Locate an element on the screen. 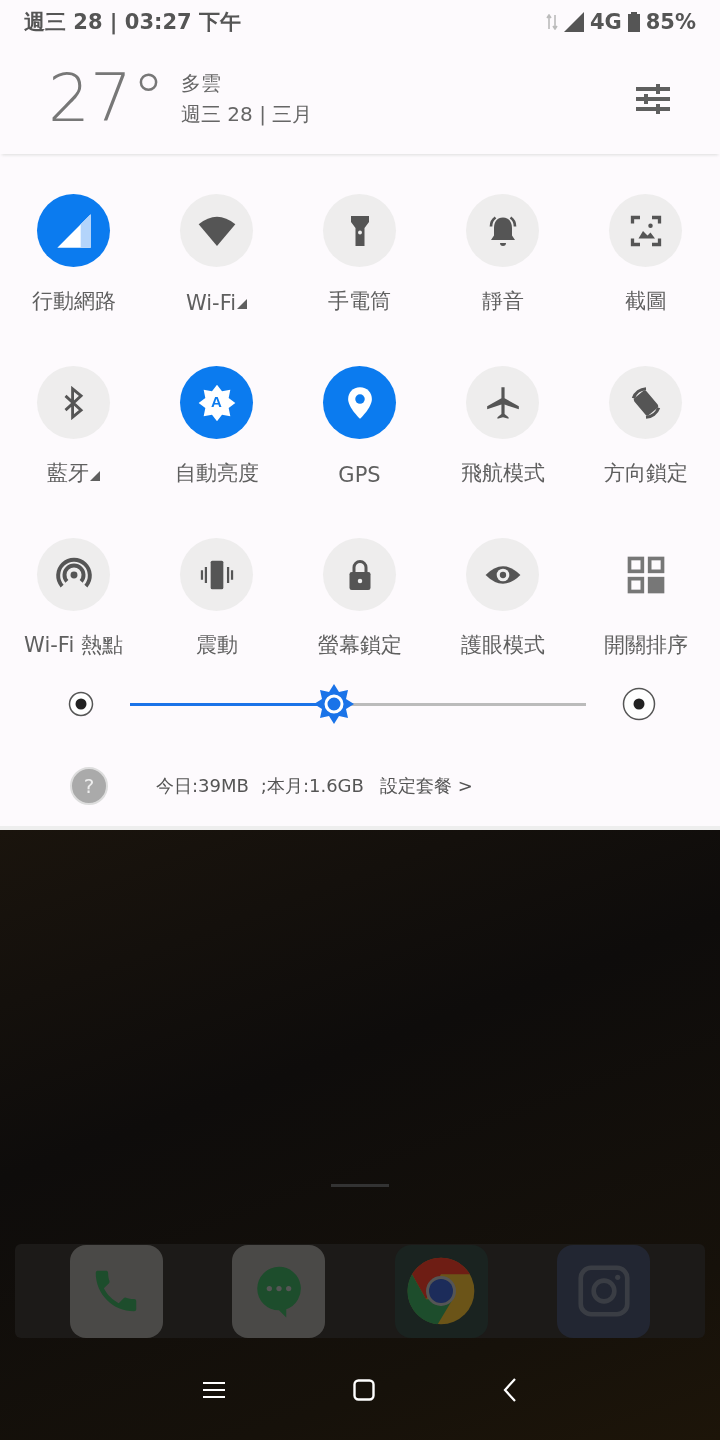 The height and width of the screenshot is (1440, 720). toggle-label: Wi-Fi is located at coordinates (211, 303).